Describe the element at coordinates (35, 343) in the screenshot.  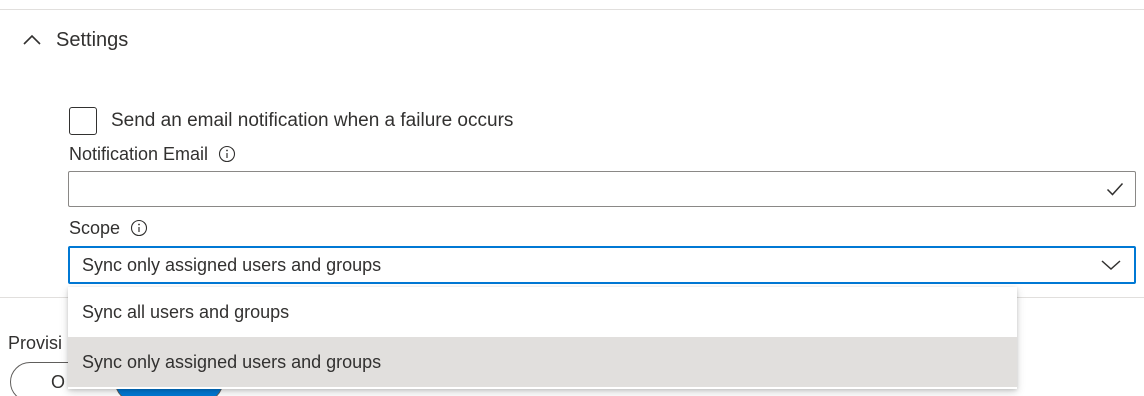
I see `provisioning-status-label: Provisi` at that location.